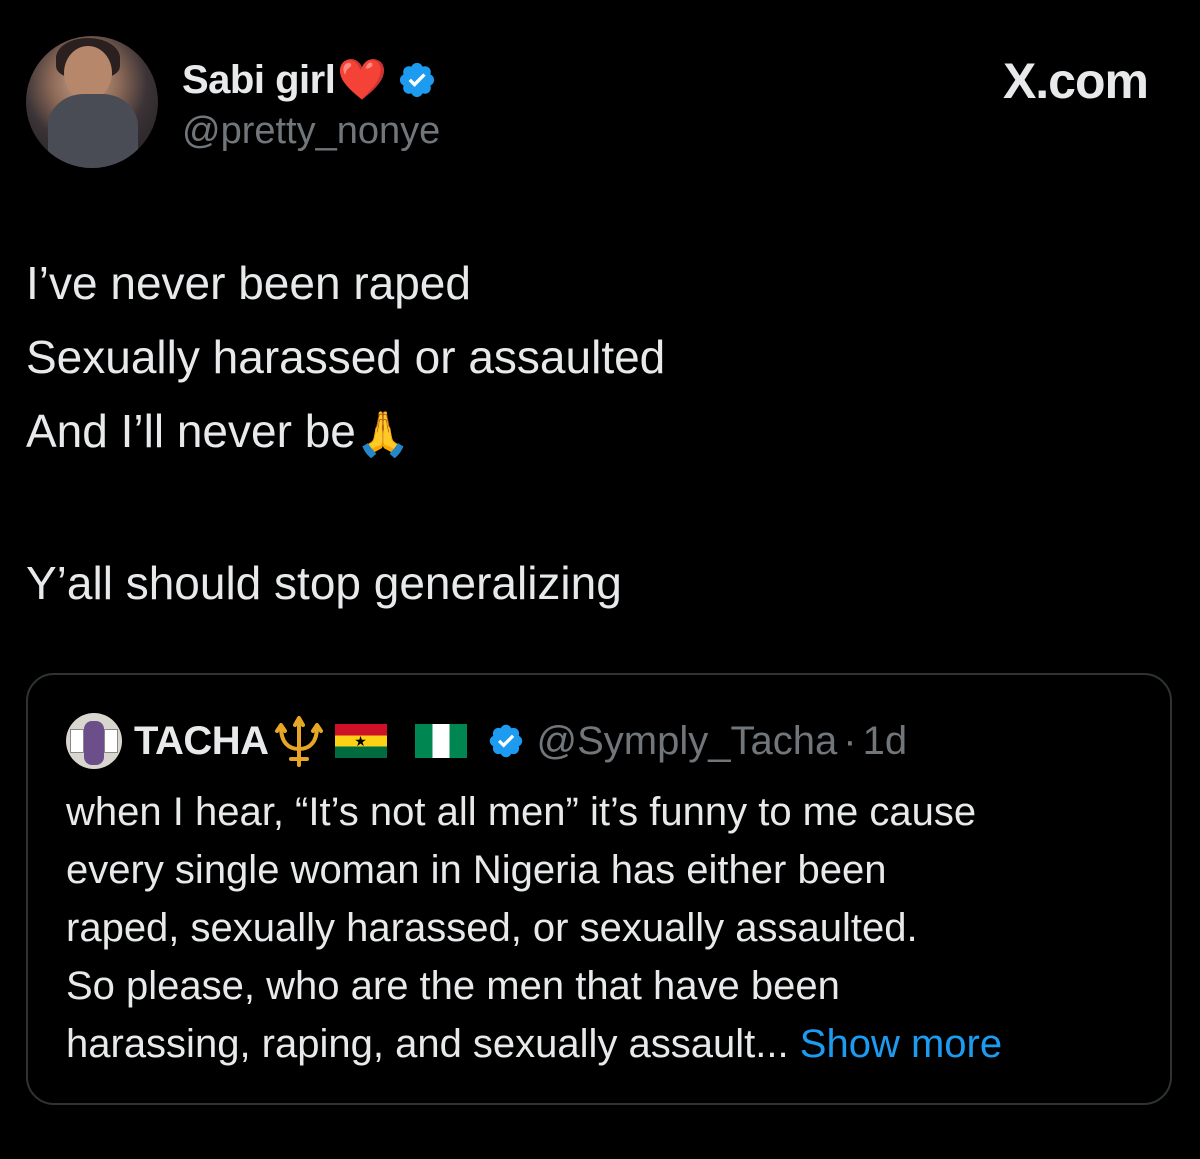 Image resolution: width=1200 pixels, height=1159 pixels. What do you see at coordinates (88, 73) in the screenshot?
I see `avatar-face` at bounding box center [88, 73].